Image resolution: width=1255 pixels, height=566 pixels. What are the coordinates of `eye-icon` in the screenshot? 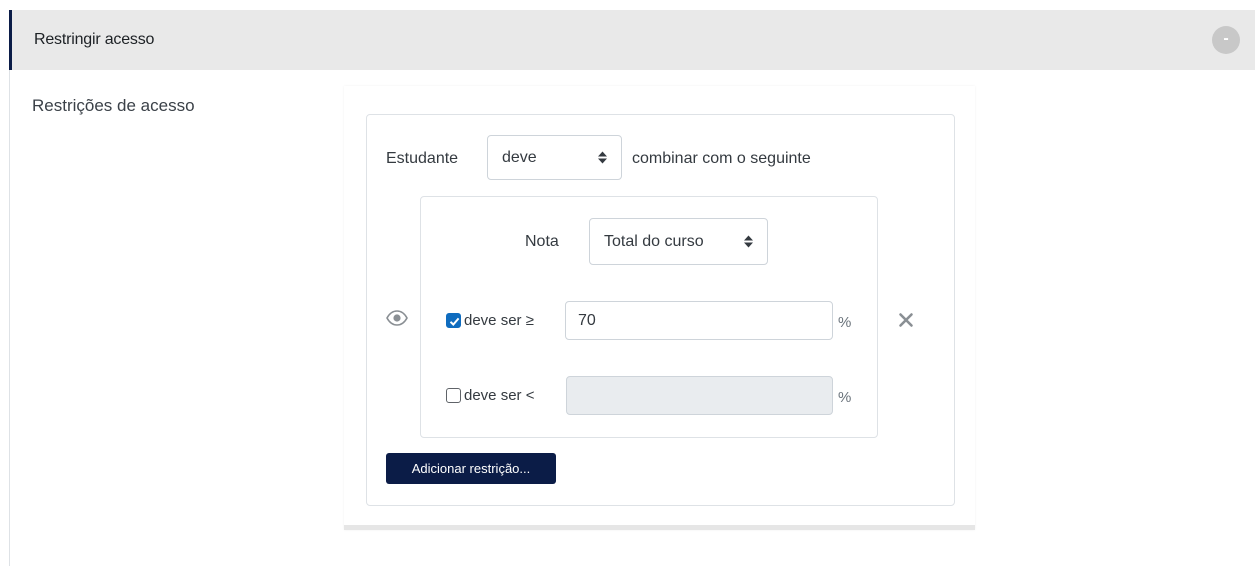 It's located at (397, 320).